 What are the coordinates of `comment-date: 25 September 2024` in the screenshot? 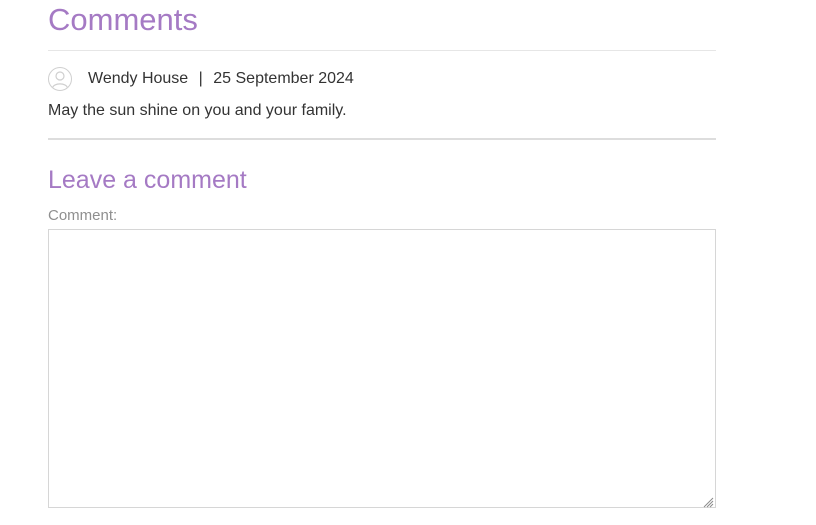 It's located at (283, 78).